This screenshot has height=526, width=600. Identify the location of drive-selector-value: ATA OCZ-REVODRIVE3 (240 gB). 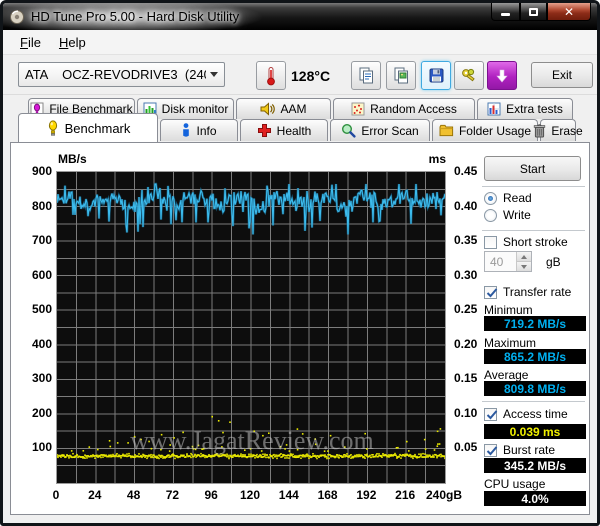
(115, 74).